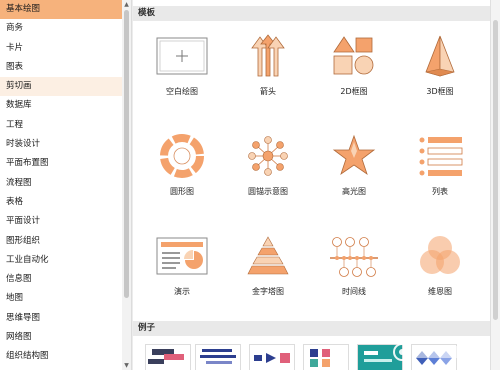 The image size is (500, 370). I want to click on arrows-icon, so click(268, 55).